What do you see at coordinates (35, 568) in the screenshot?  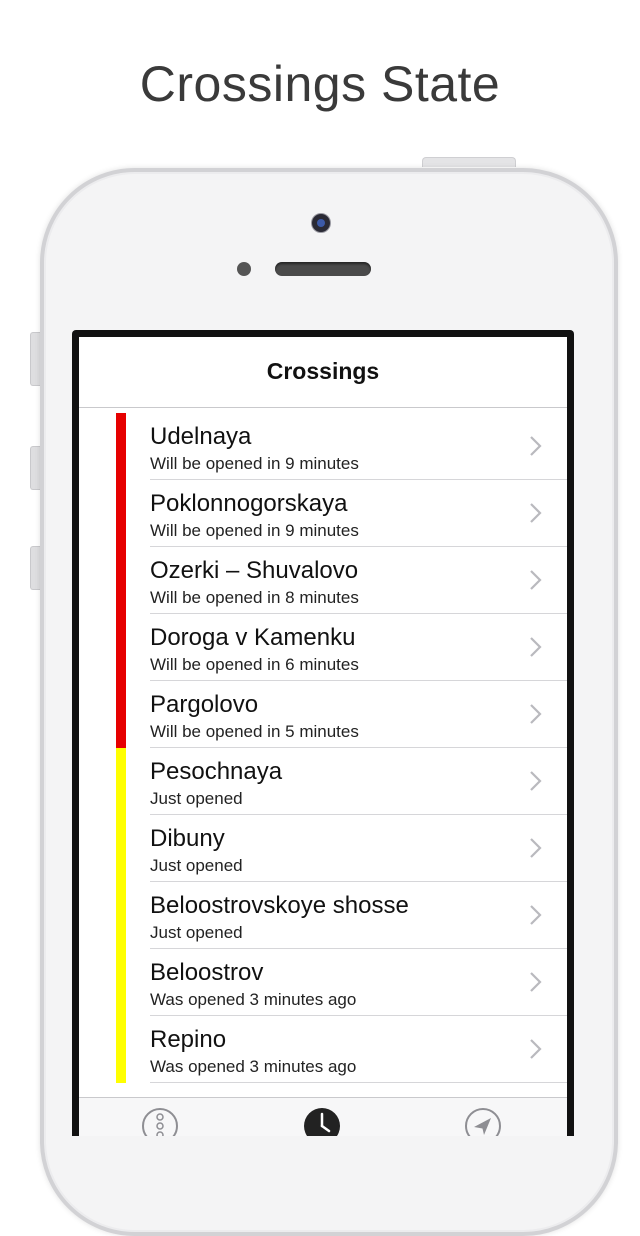 I see `volume-down-button` at bounding box center [35, 568].